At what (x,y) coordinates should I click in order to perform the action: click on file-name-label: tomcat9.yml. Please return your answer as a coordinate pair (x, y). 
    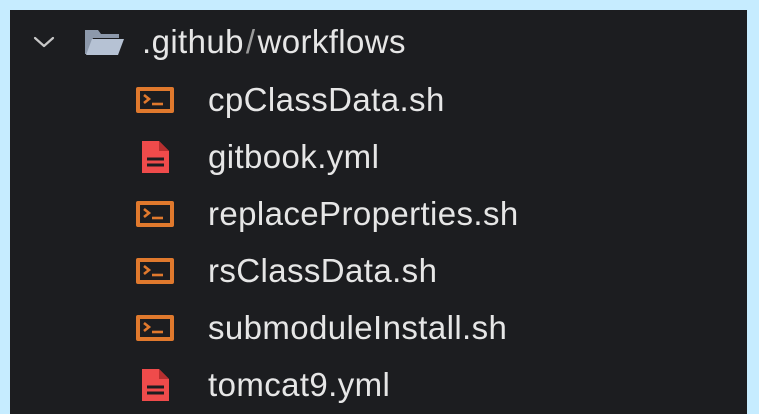
    Looking at the image, I should click on (299, 384).